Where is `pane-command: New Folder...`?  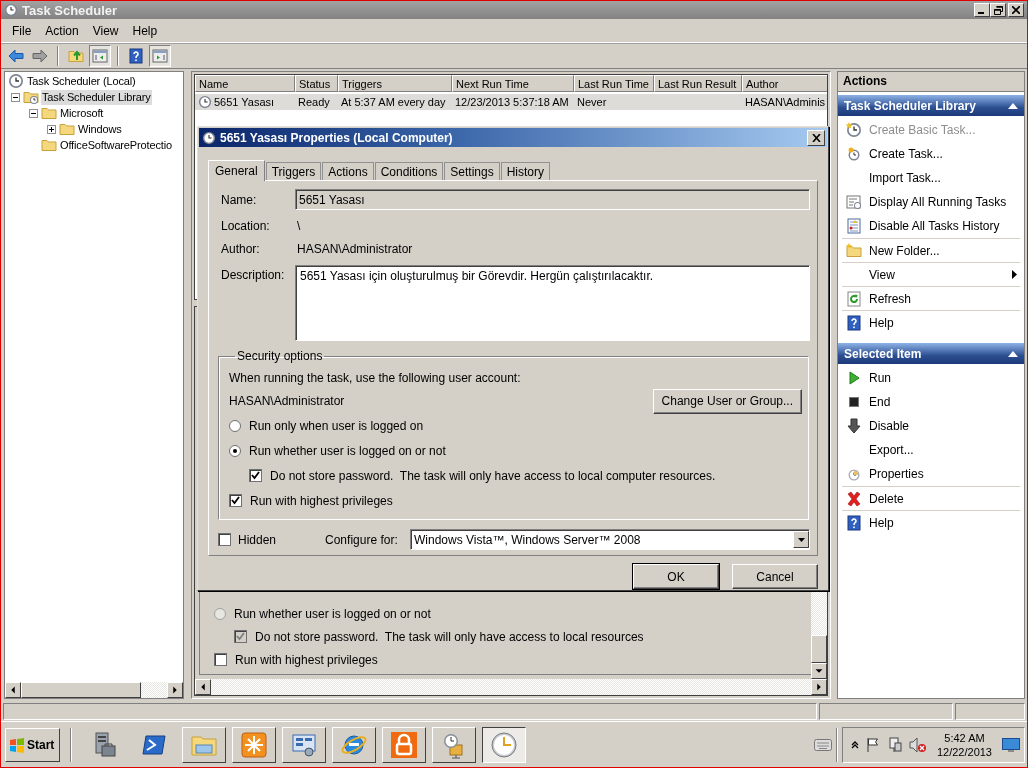 pane-command: New Folder... is located at coordinates (931, 250).